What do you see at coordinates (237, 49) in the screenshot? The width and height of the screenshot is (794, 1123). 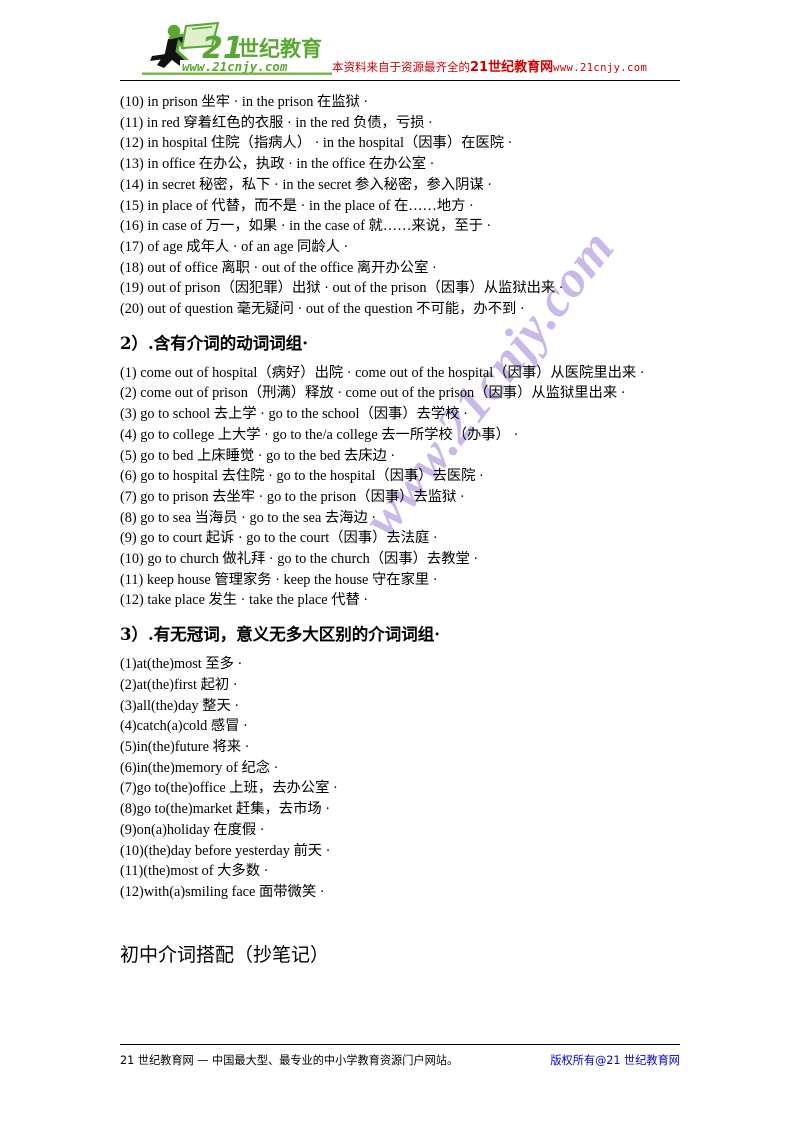 I see `site-logo: 21 世纪教育 www.21cnjy.com` at bounding box center [237, 49].